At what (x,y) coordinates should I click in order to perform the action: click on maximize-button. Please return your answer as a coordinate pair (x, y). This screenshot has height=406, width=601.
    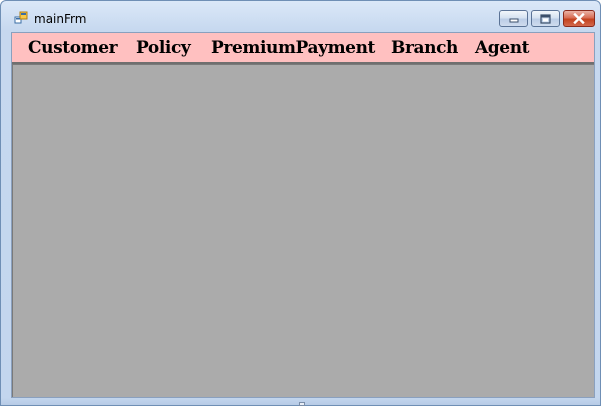
    Looking at the image, I should click on (545, 18).